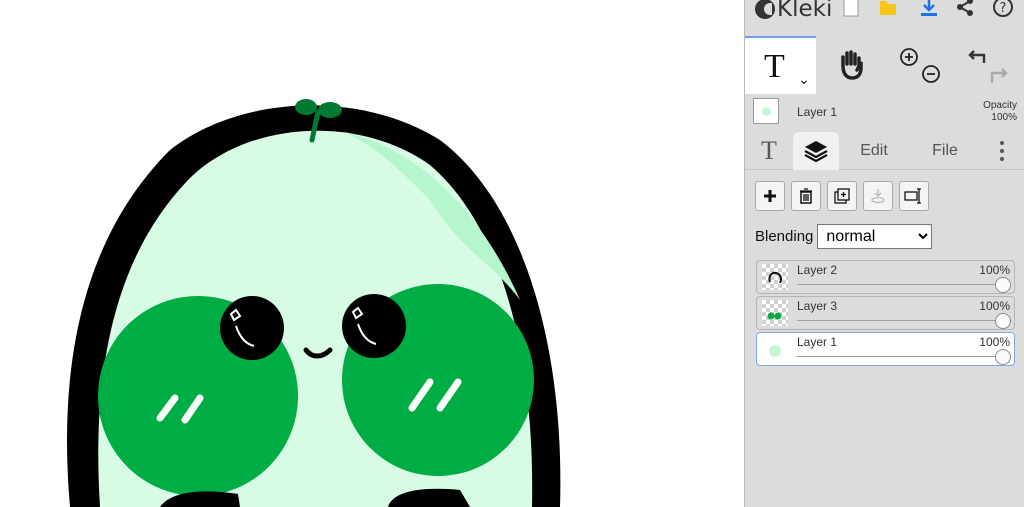 The image size is (1024, 507). I want to click on current-layer-opacity: Opacity 100%, so click(1000, 112).